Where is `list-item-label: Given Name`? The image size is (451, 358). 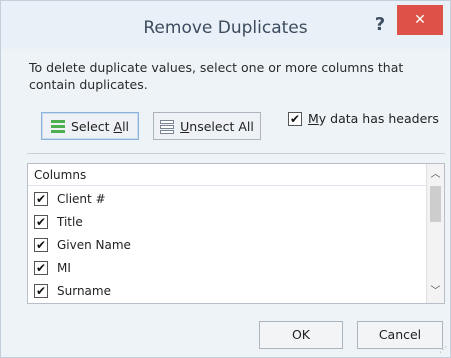 list-item-label: Given Name is located at coordinates (94, 245).